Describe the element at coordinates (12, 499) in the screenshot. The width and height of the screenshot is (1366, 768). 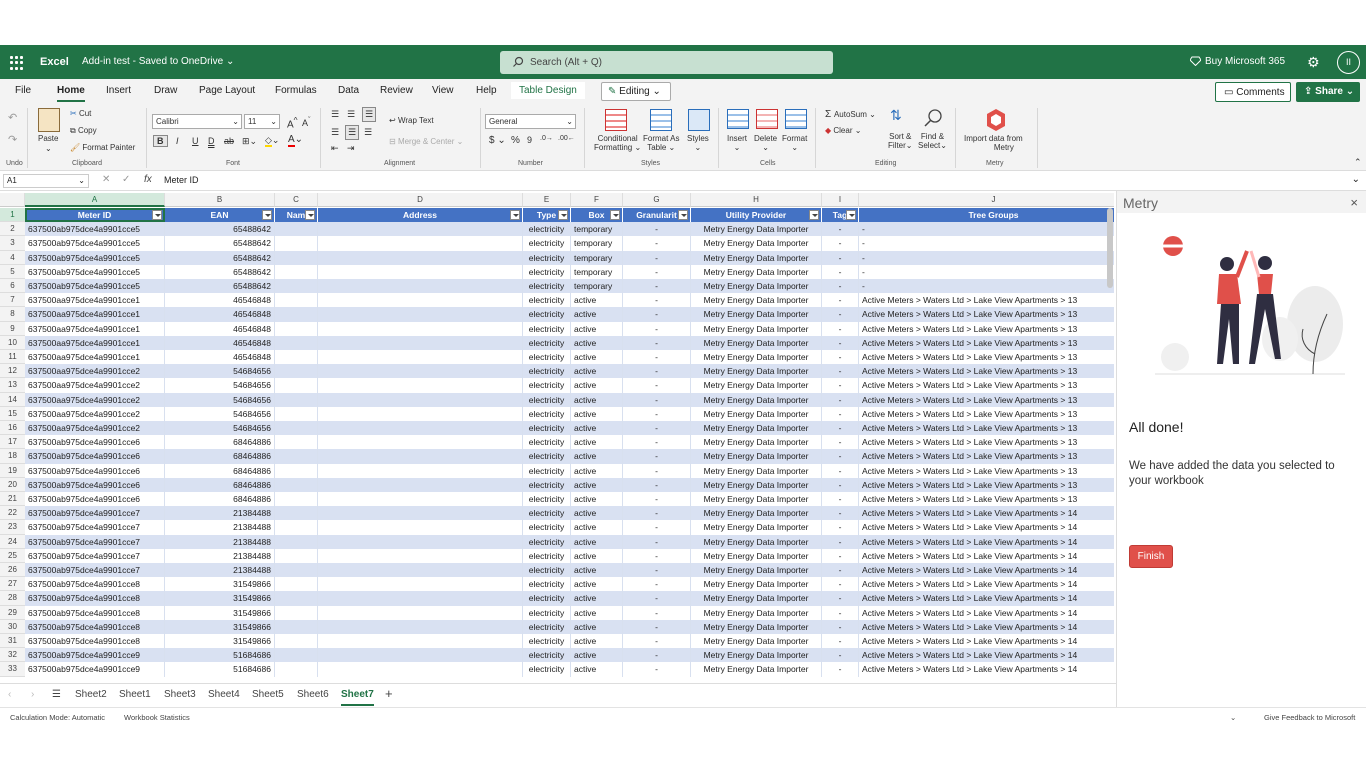
I see `row-header: 21` at that location.